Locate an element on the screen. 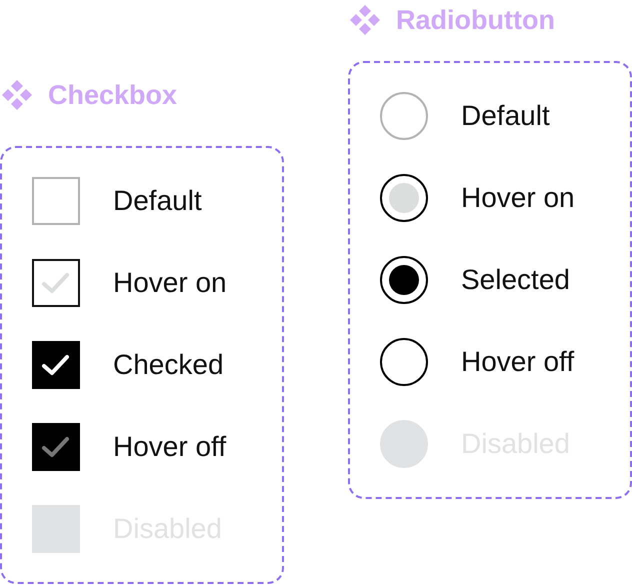 This screenshot has width=632, height=588. component-set-title: Radiobutton is located at coordinates (475, 20).